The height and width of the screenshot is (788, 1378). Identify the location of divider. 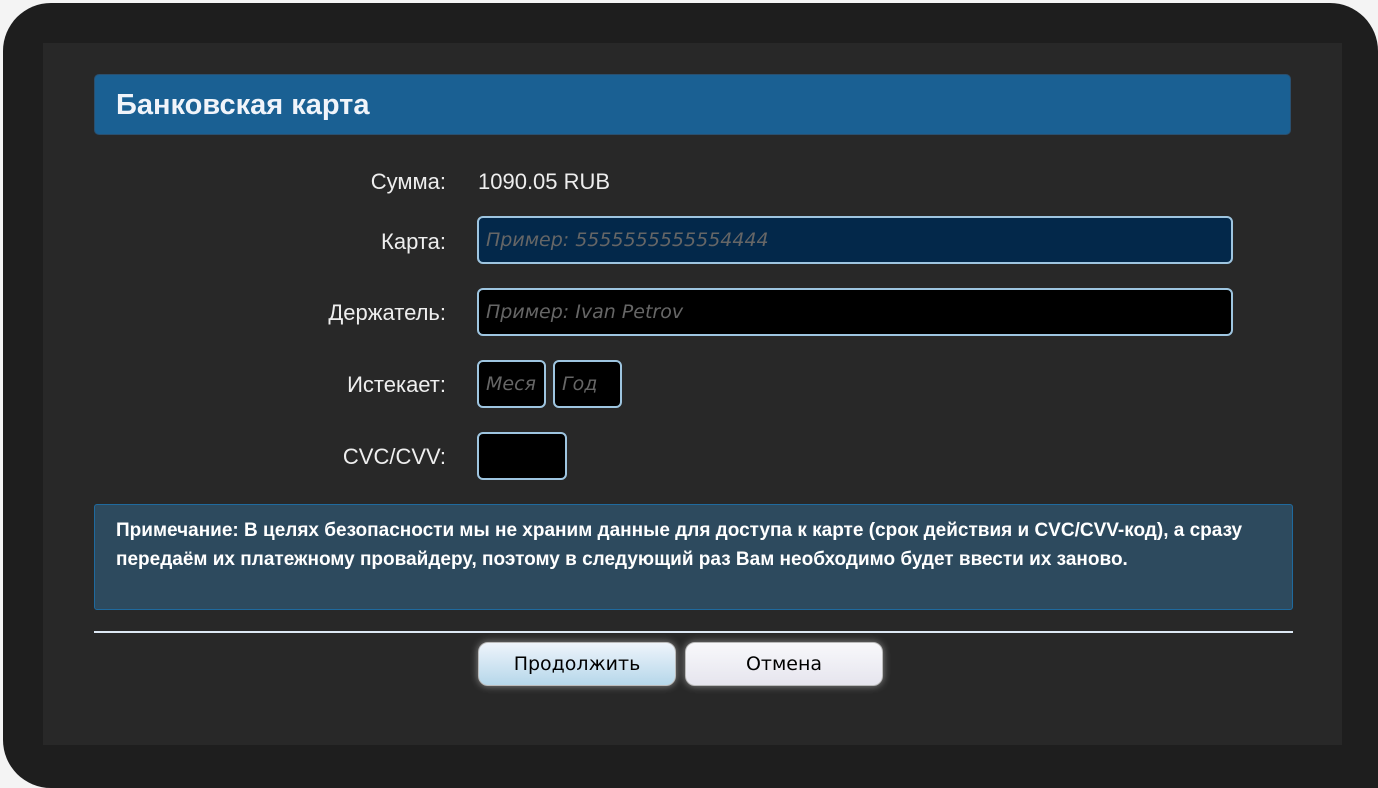
(693, 632).